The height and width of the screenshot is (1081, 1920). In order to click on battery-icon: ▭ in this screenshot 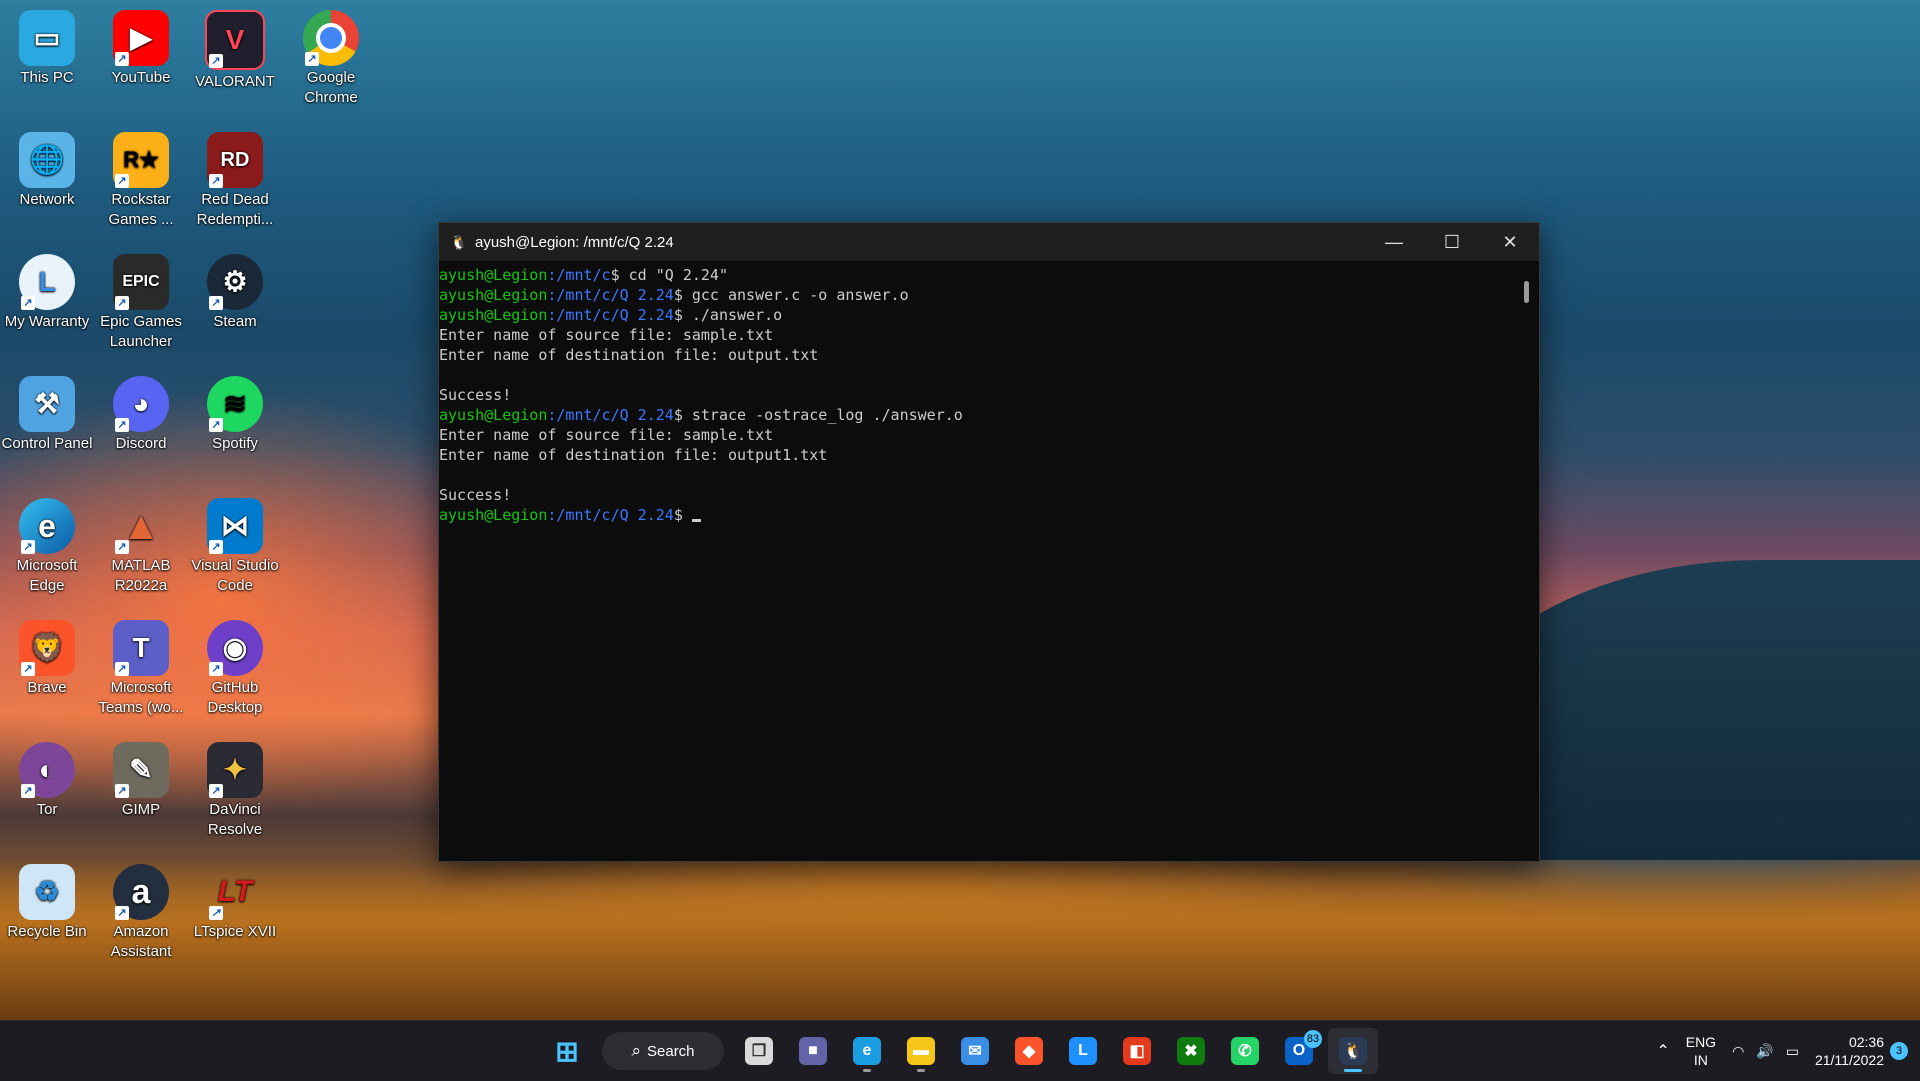, I will do `click(1792, 1051)`.